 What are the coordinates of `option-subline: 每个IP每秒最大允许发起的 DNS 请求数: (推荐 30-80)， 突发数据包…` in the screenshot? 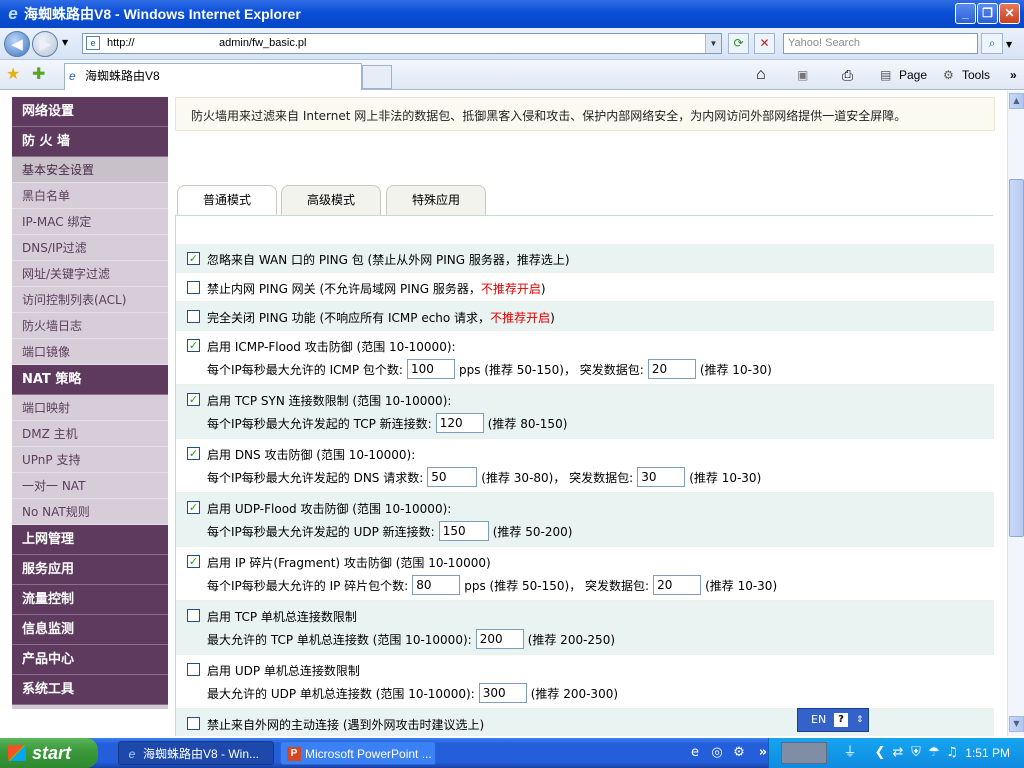 It's located at (484, 477).